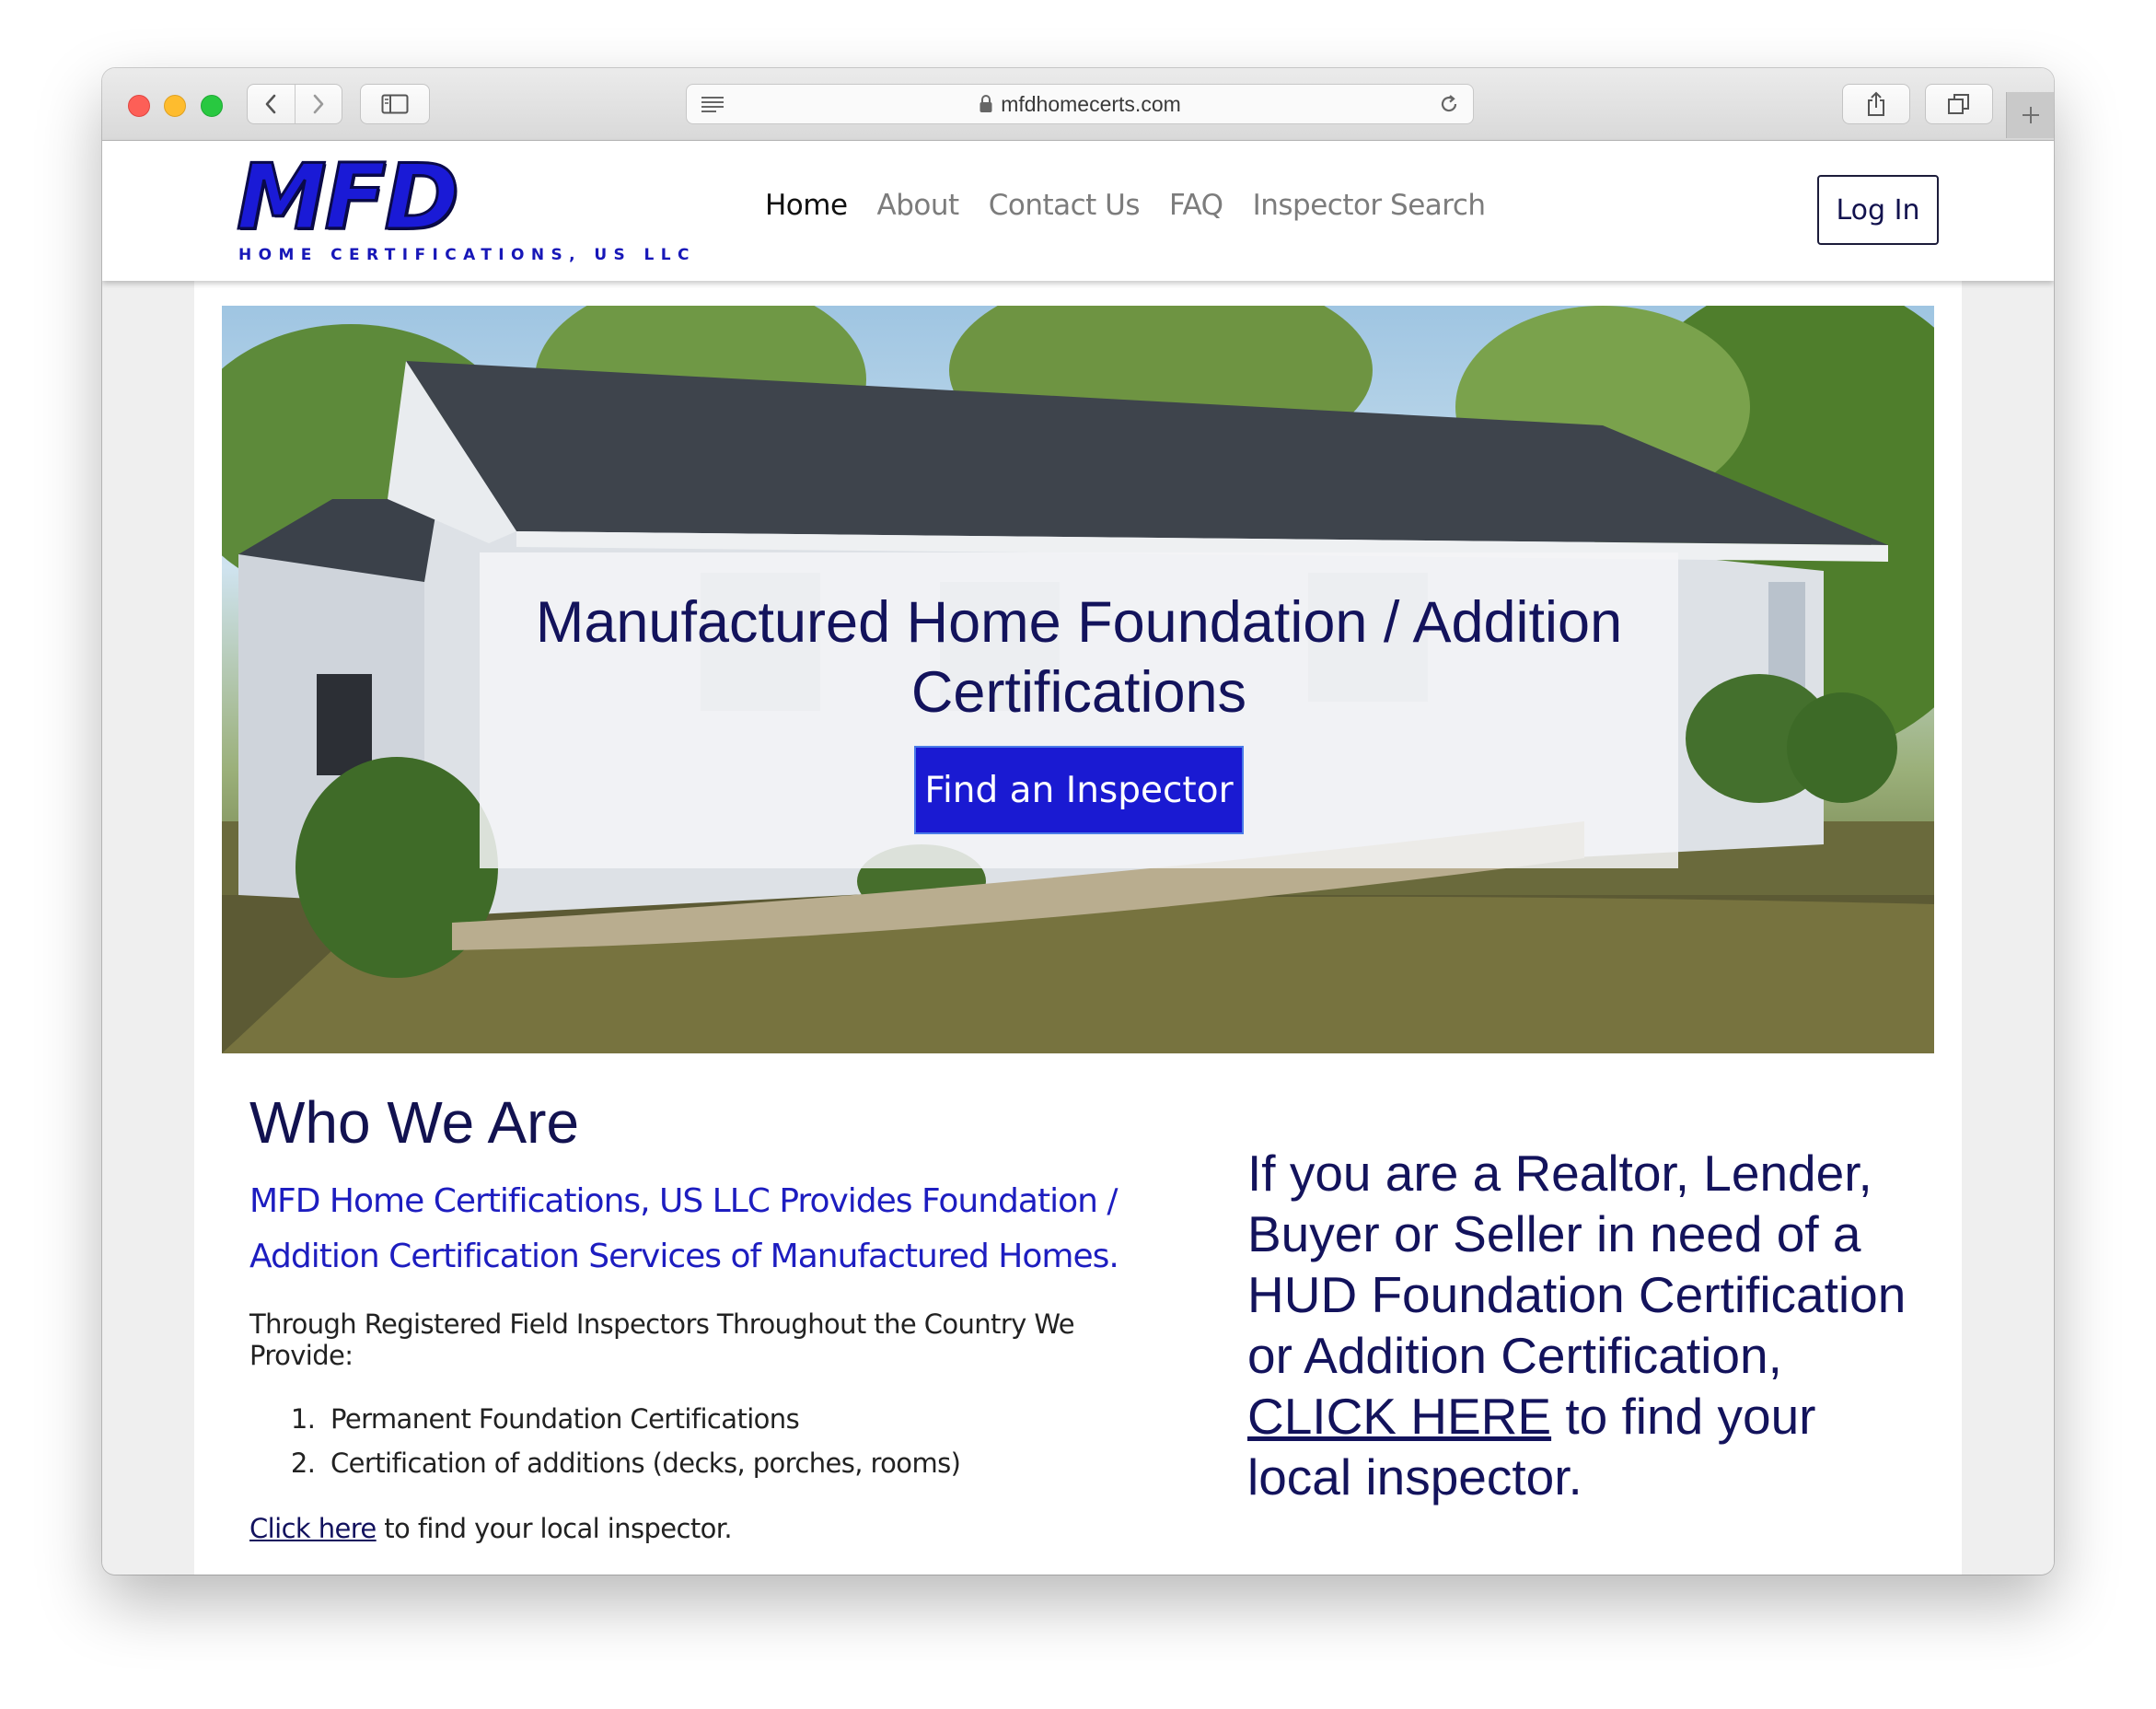  I want to click on browser-toolbar: mfdhomecerts.com, so click(1078, 104).